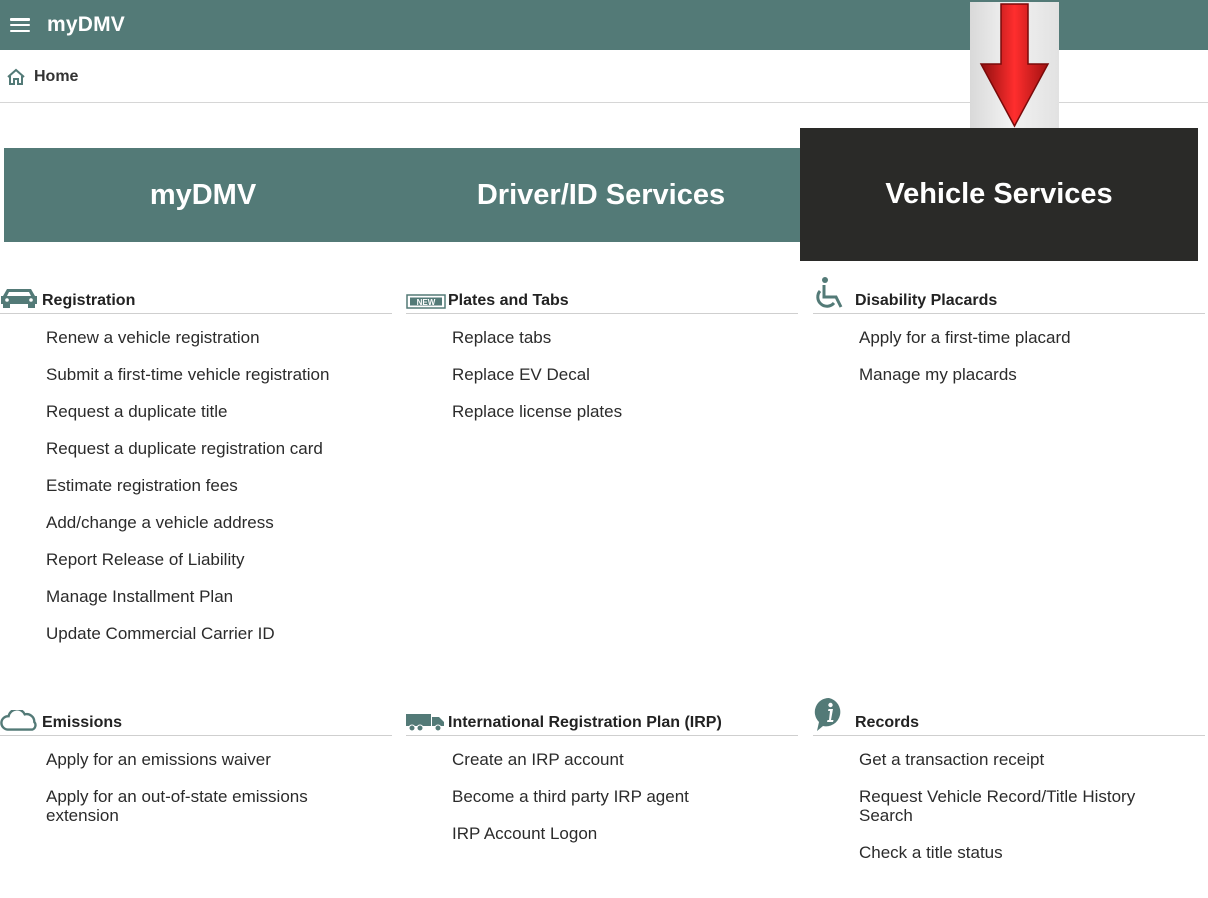 This screenshot has width=1208, height=898. What do you see at coordinates (206, 411) in the screenshot?
I see `link-duplicate-title: Request a duplicate title` at bounding box center [206, 411].